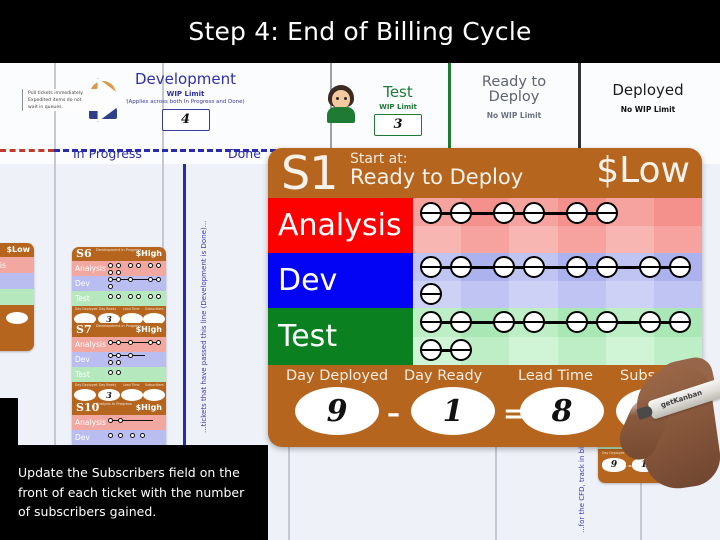 The width and height of the screenshot is (720, 540). What do you see at coordinates (341, 115) in the screenshot?
I see `avatar-body` at bounding box center [341, 115].